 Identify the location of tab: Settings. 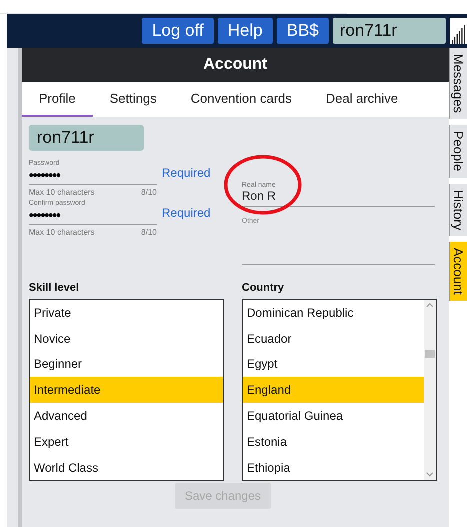
(133, 99).